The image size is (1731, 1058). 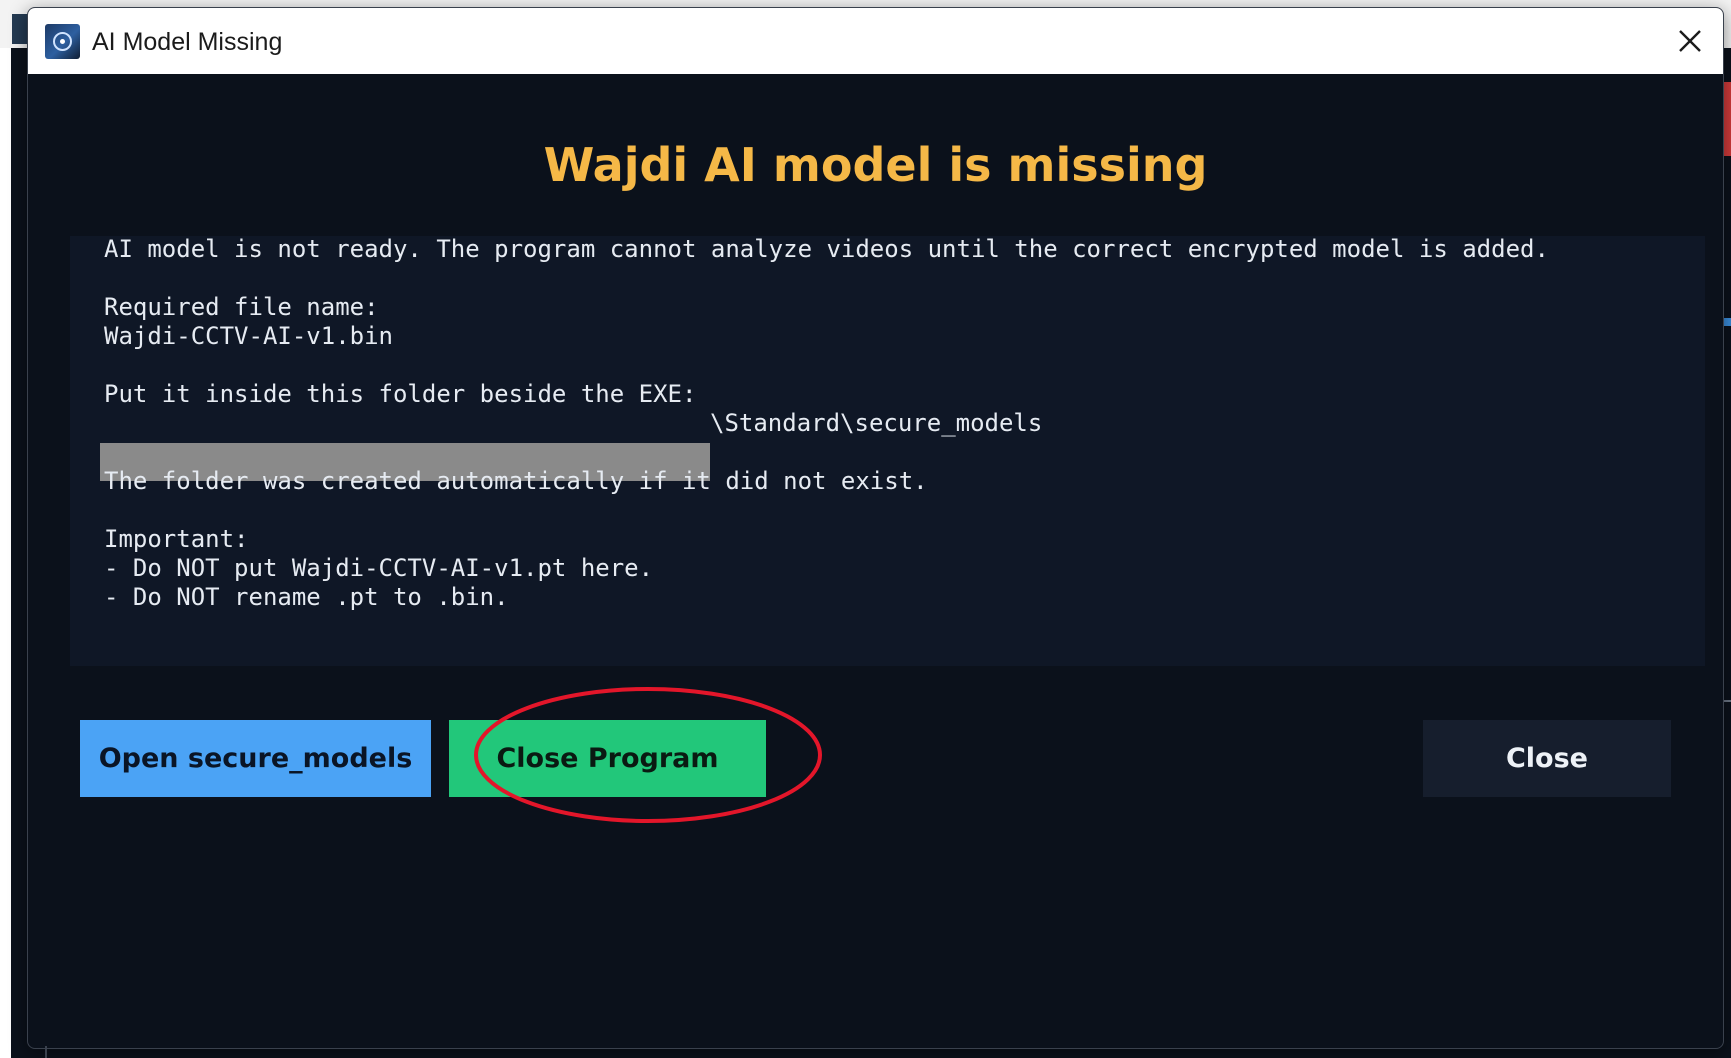 What do you see at coordinates (607, 758) in the screenshot?
I see `close-program-button: Close Program` at bounding box center [607, 758].